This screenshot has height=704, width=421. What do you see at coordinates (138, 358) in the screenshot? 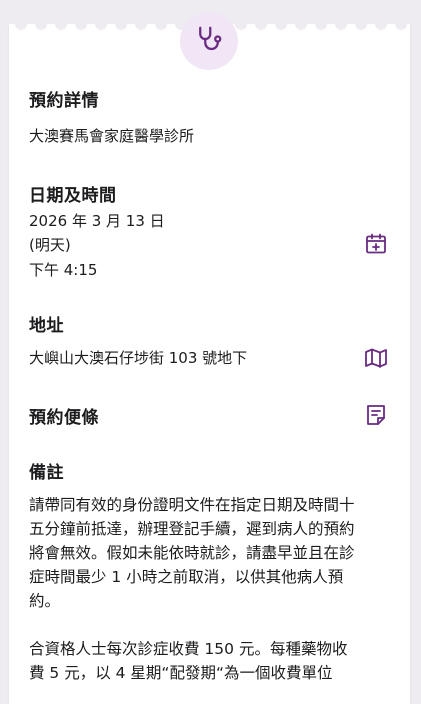
I see `address-text: 大嶼山大澳石仔埗街 103 號地下` at bounding box center [138, 358].